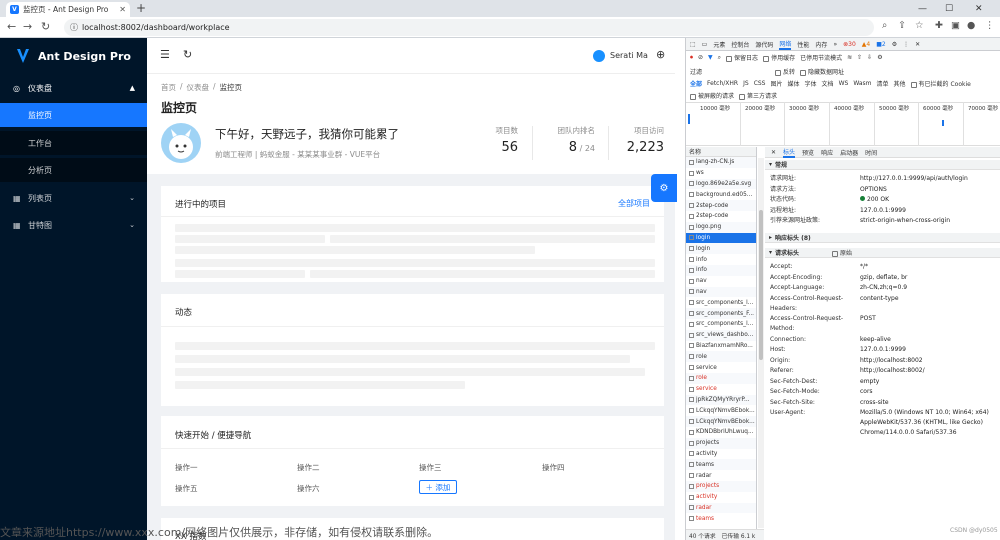 This screenshot has width=1000, height=540. I want to click on hide-data-urls-checkbox: 隐藏数据网址, so click(822, 71).